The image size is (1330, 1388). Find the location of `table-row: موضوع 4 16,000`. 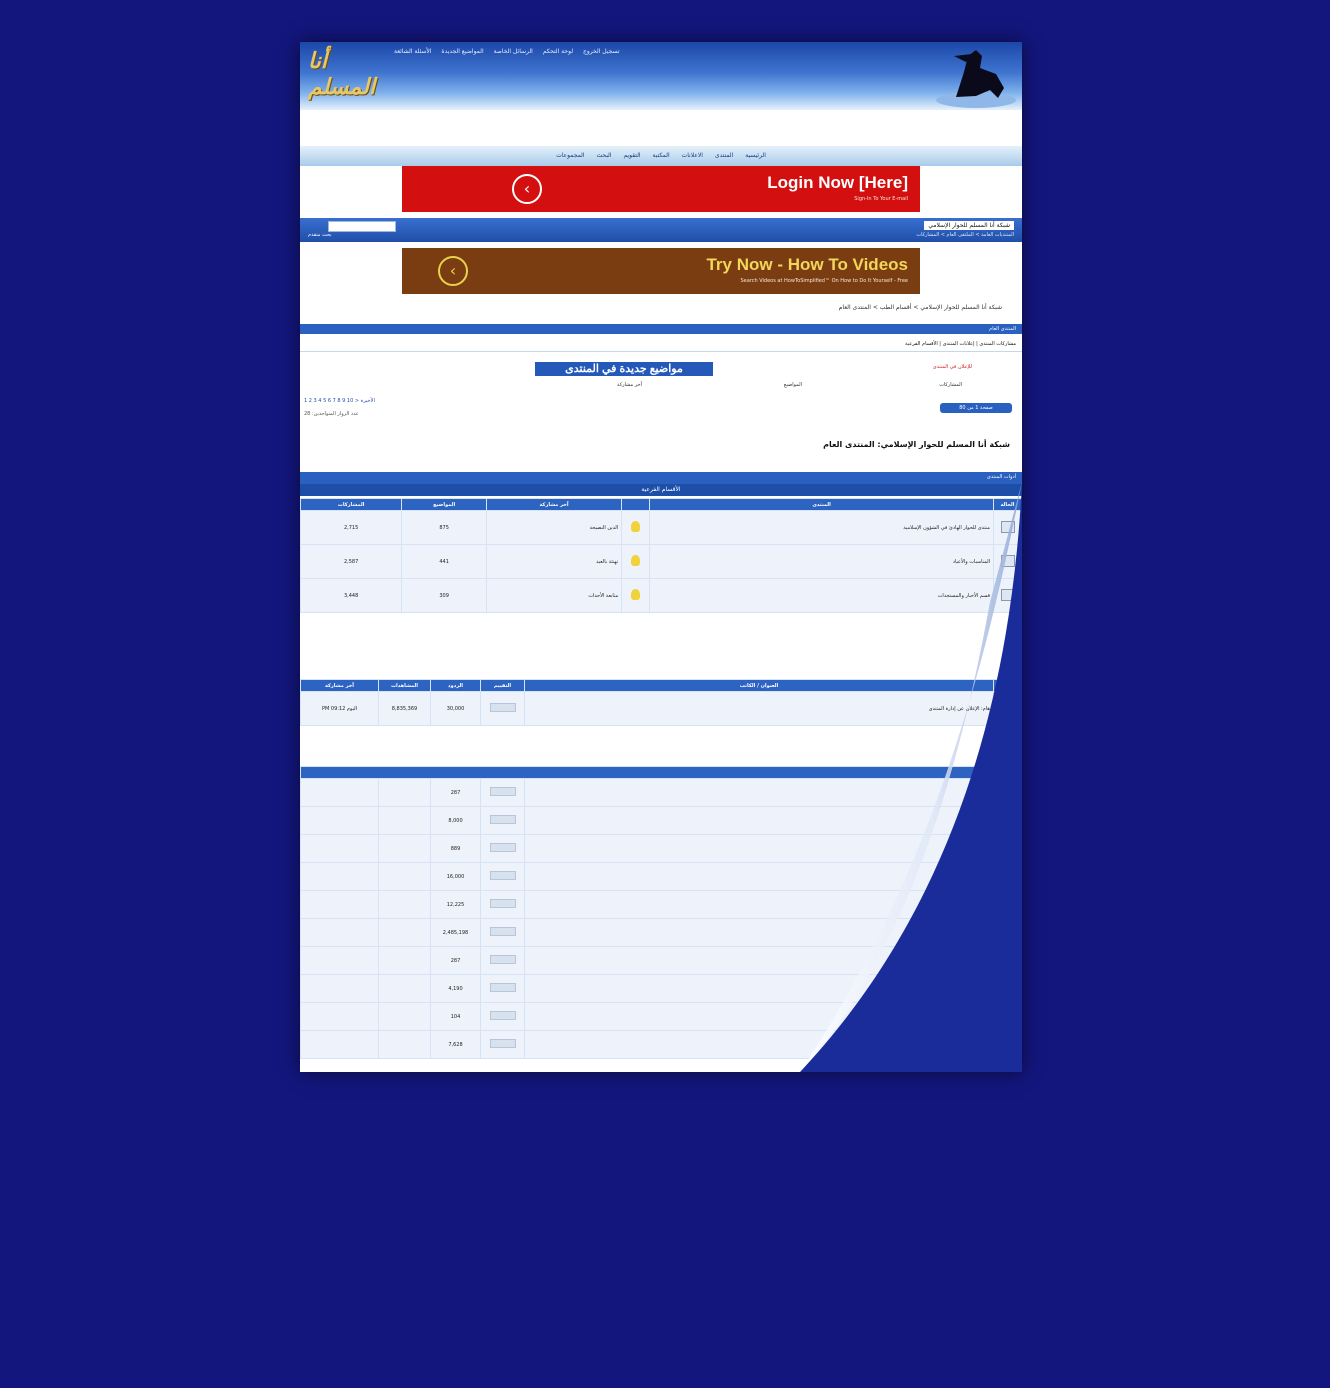

table-row: موضوع 4 16,000 is located at coordinates (661, 876).